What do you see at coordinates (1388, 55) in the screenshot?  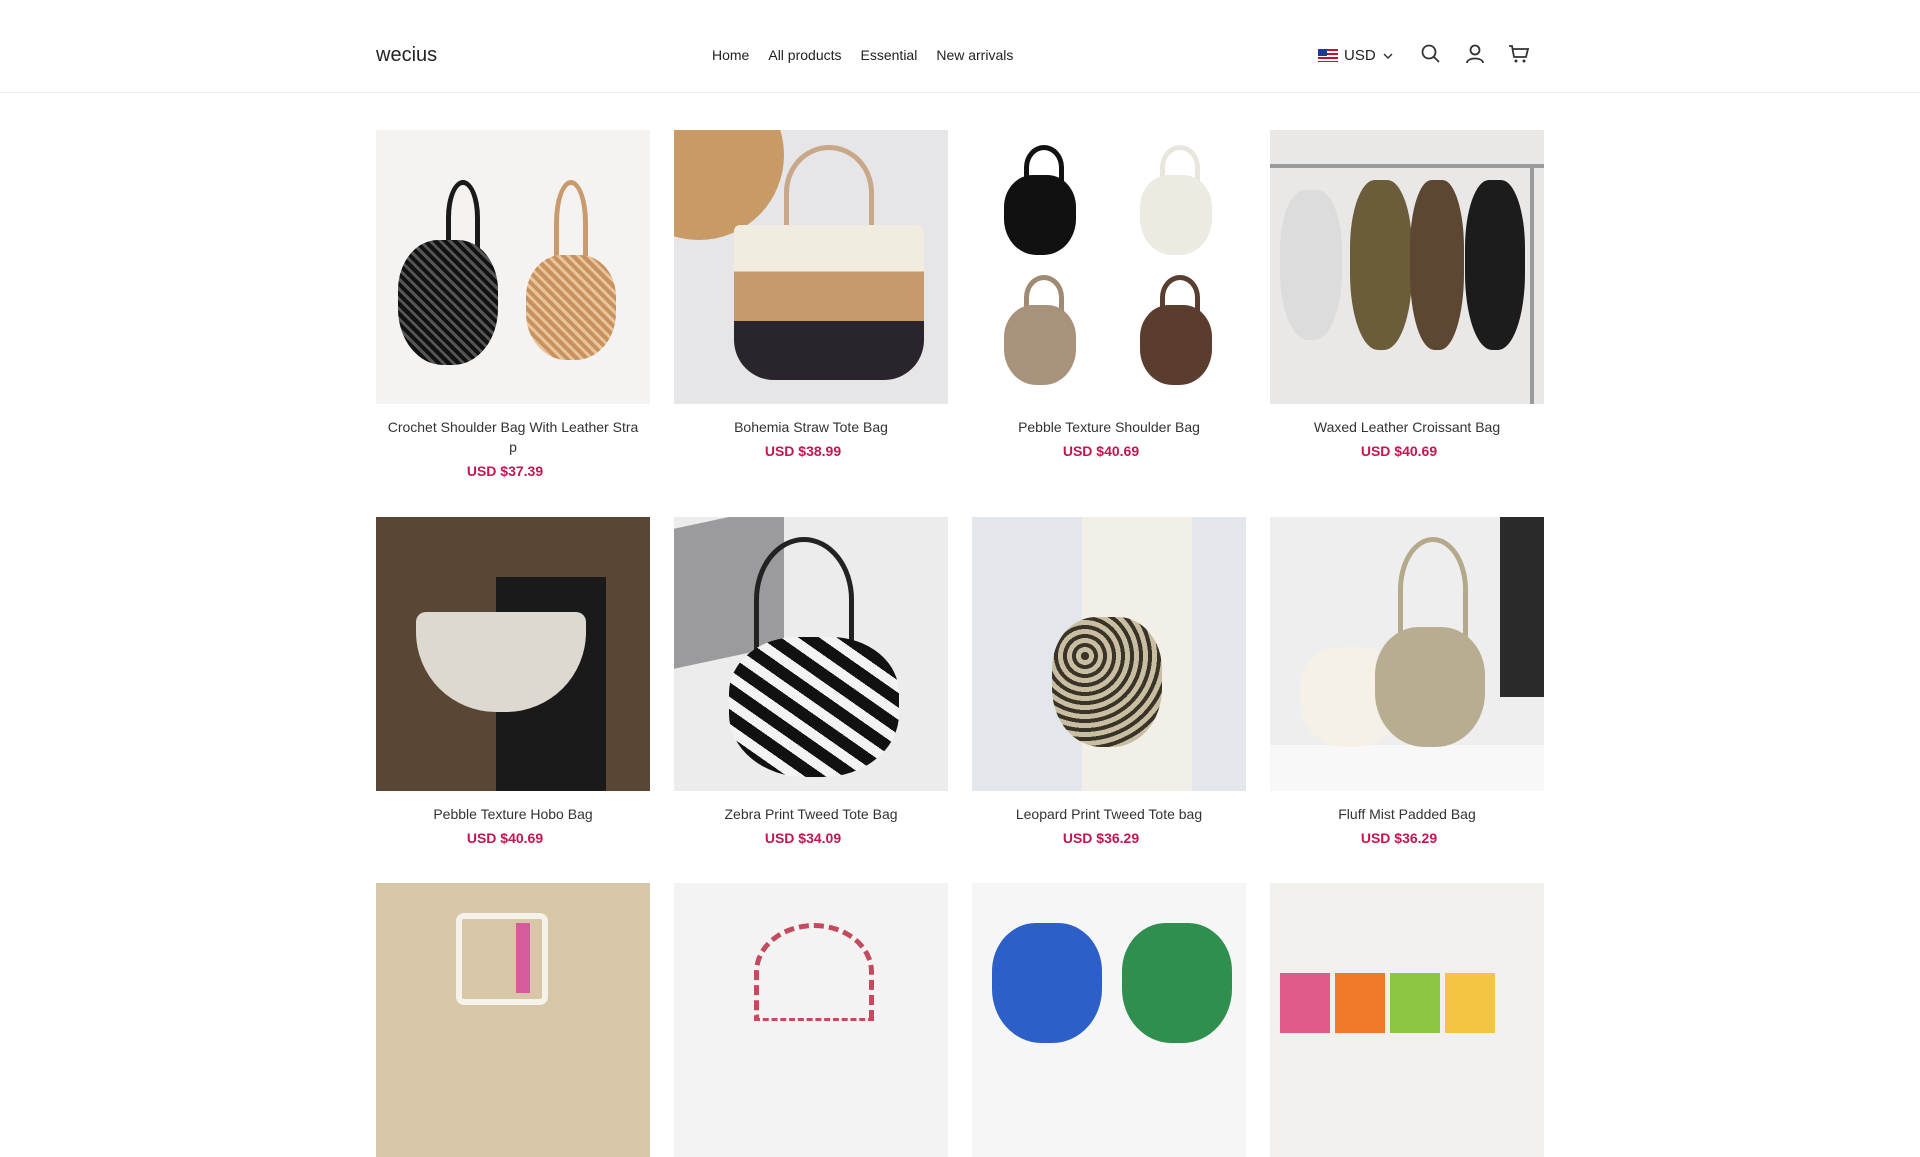 I see `chevron-down-icon` at bounding box center [1388, 55].